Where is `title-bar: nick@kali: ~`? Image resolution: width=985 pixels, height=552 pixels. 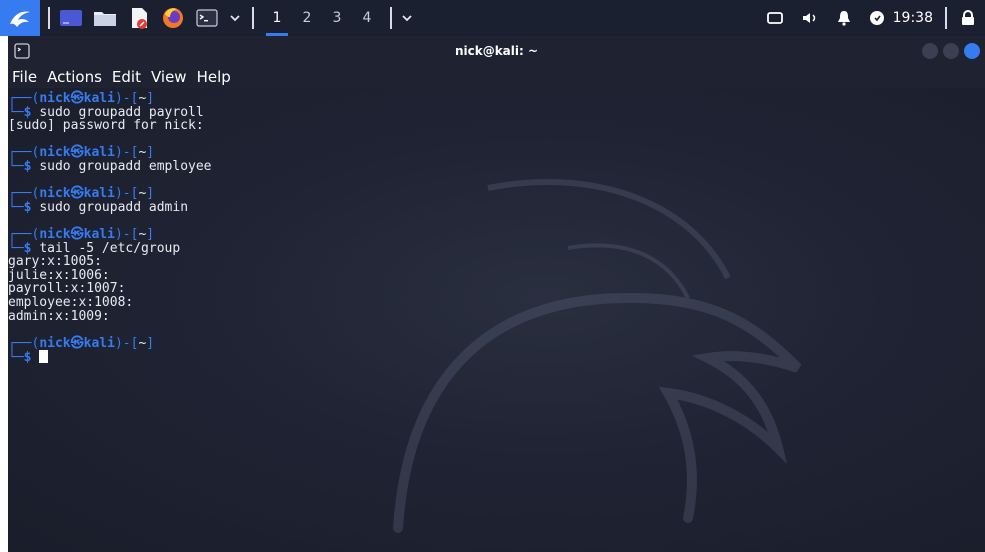 title-bar: nick@kali: ~ is located at coordinates (496, 51).